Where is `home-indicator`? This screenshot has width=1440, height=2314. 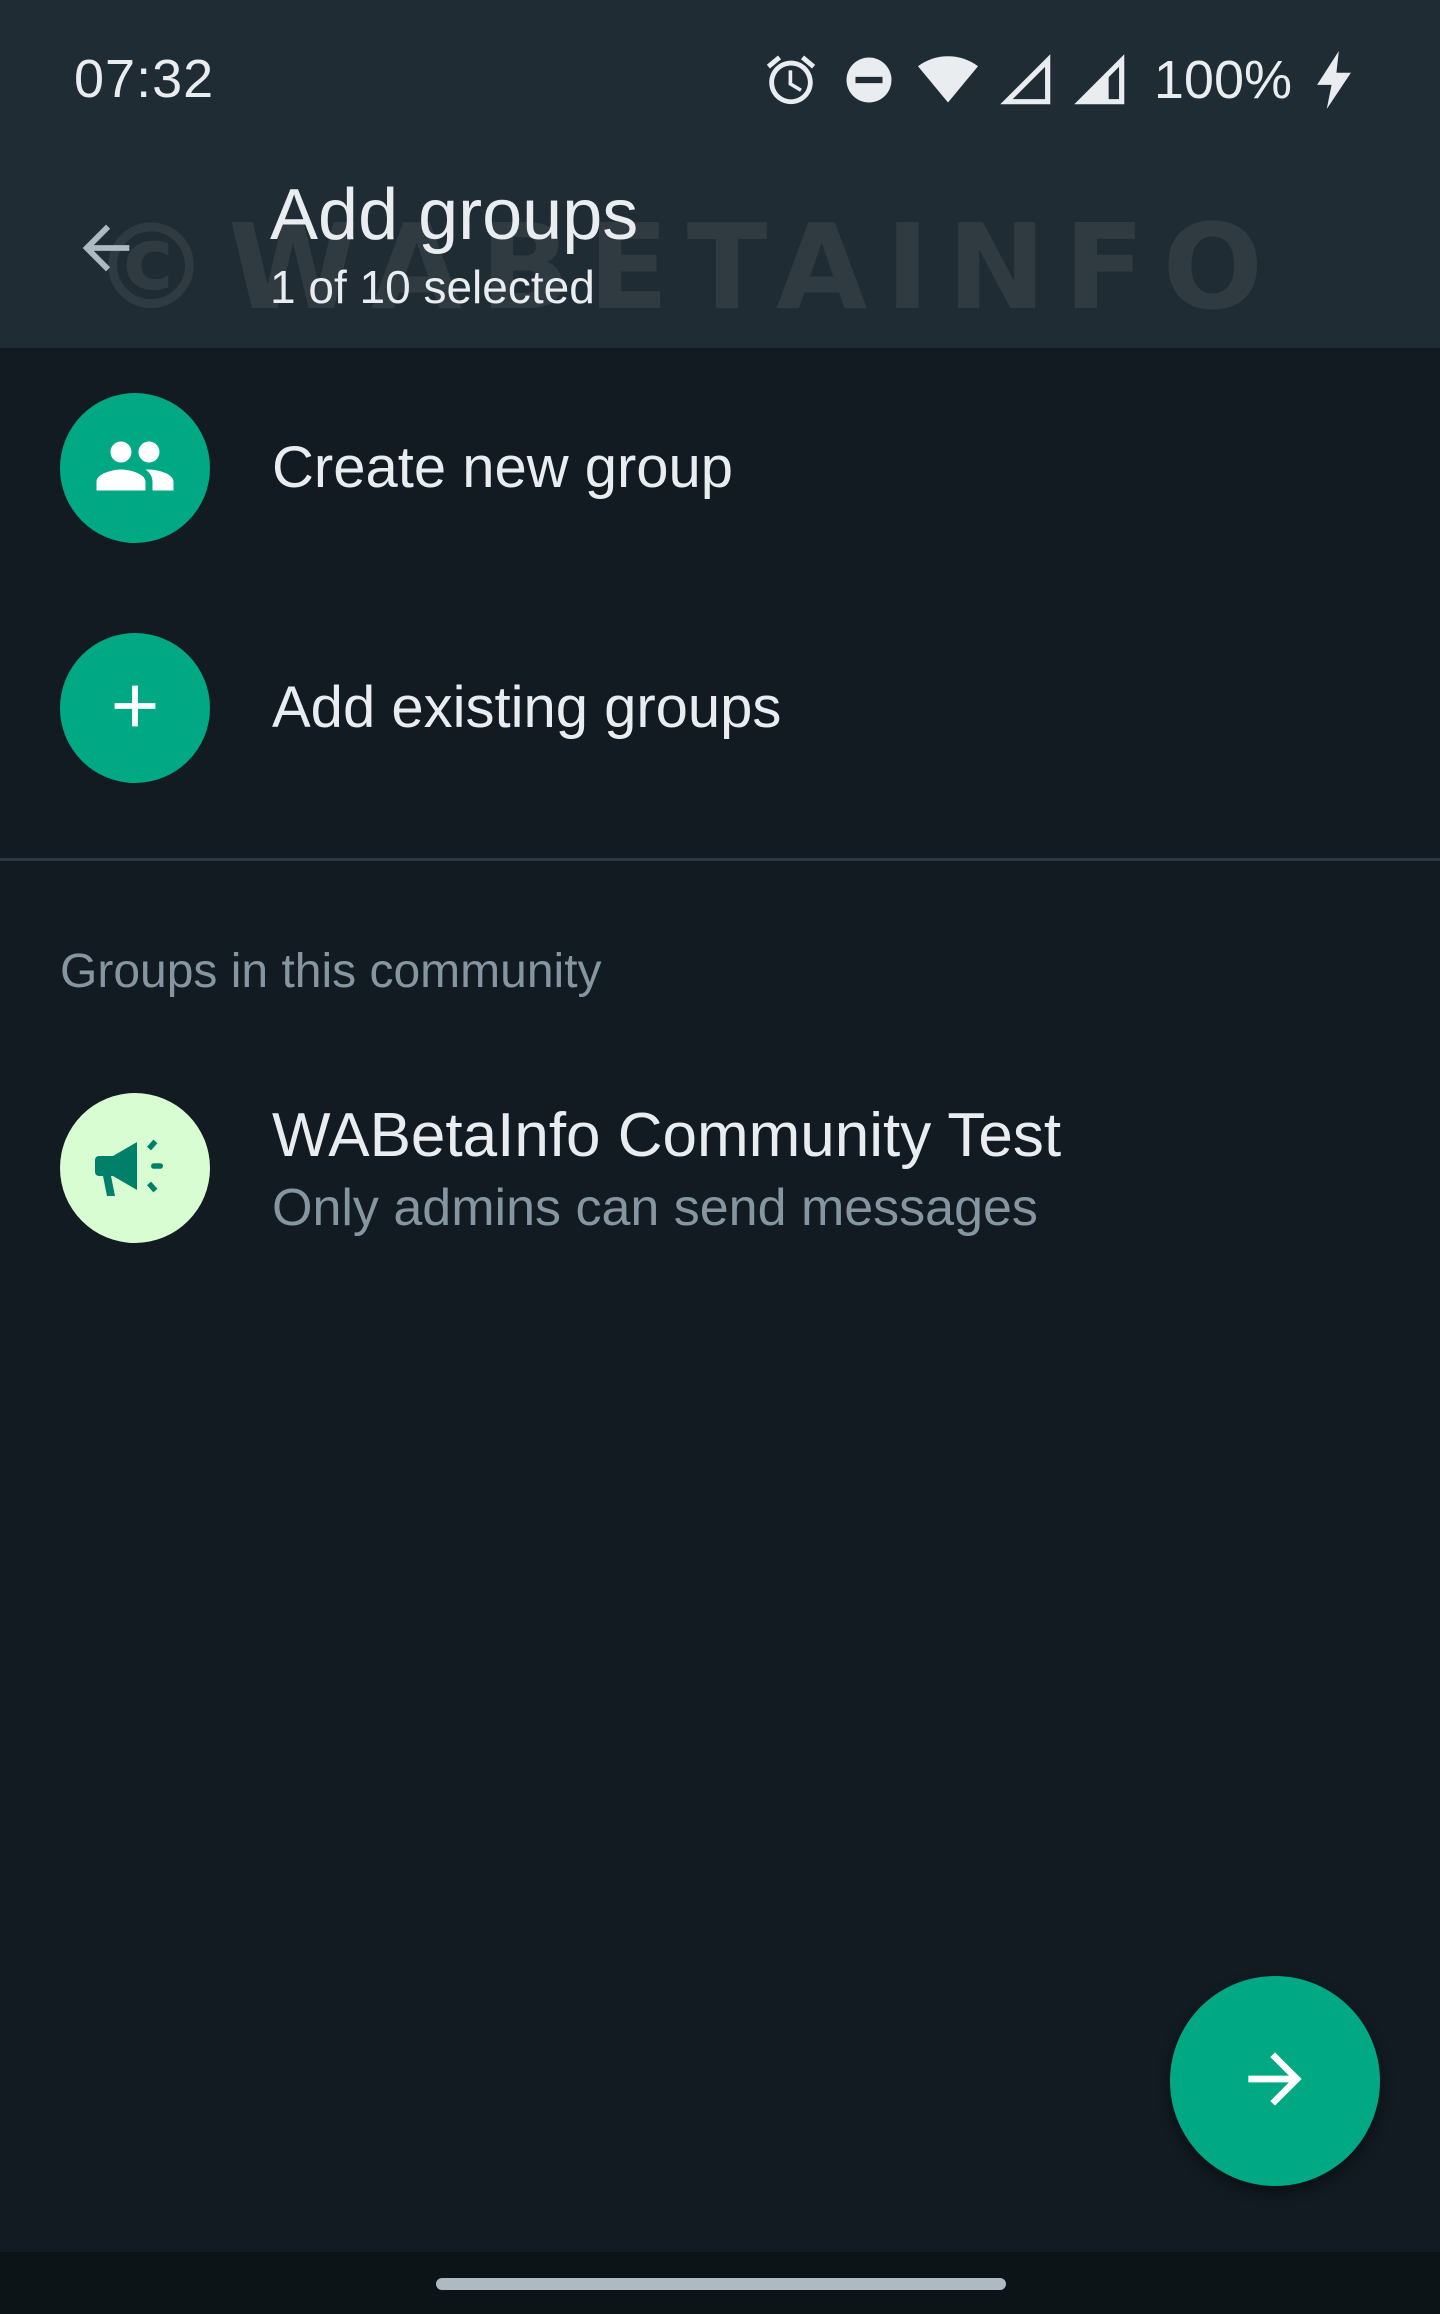 home-indicator is located at coordinates (721, 2284).